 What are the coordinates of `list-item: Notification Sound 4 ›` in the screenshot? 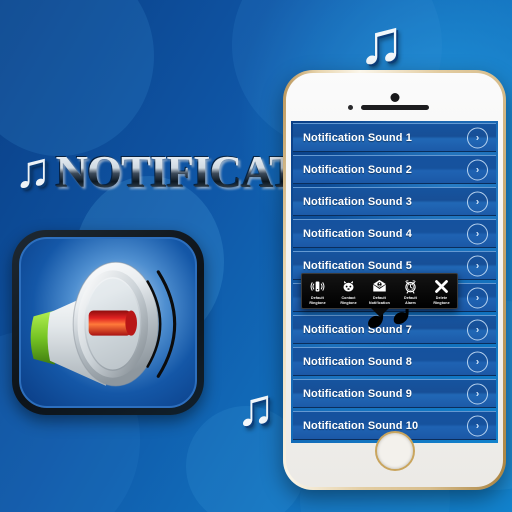 It's located at (394, 233).